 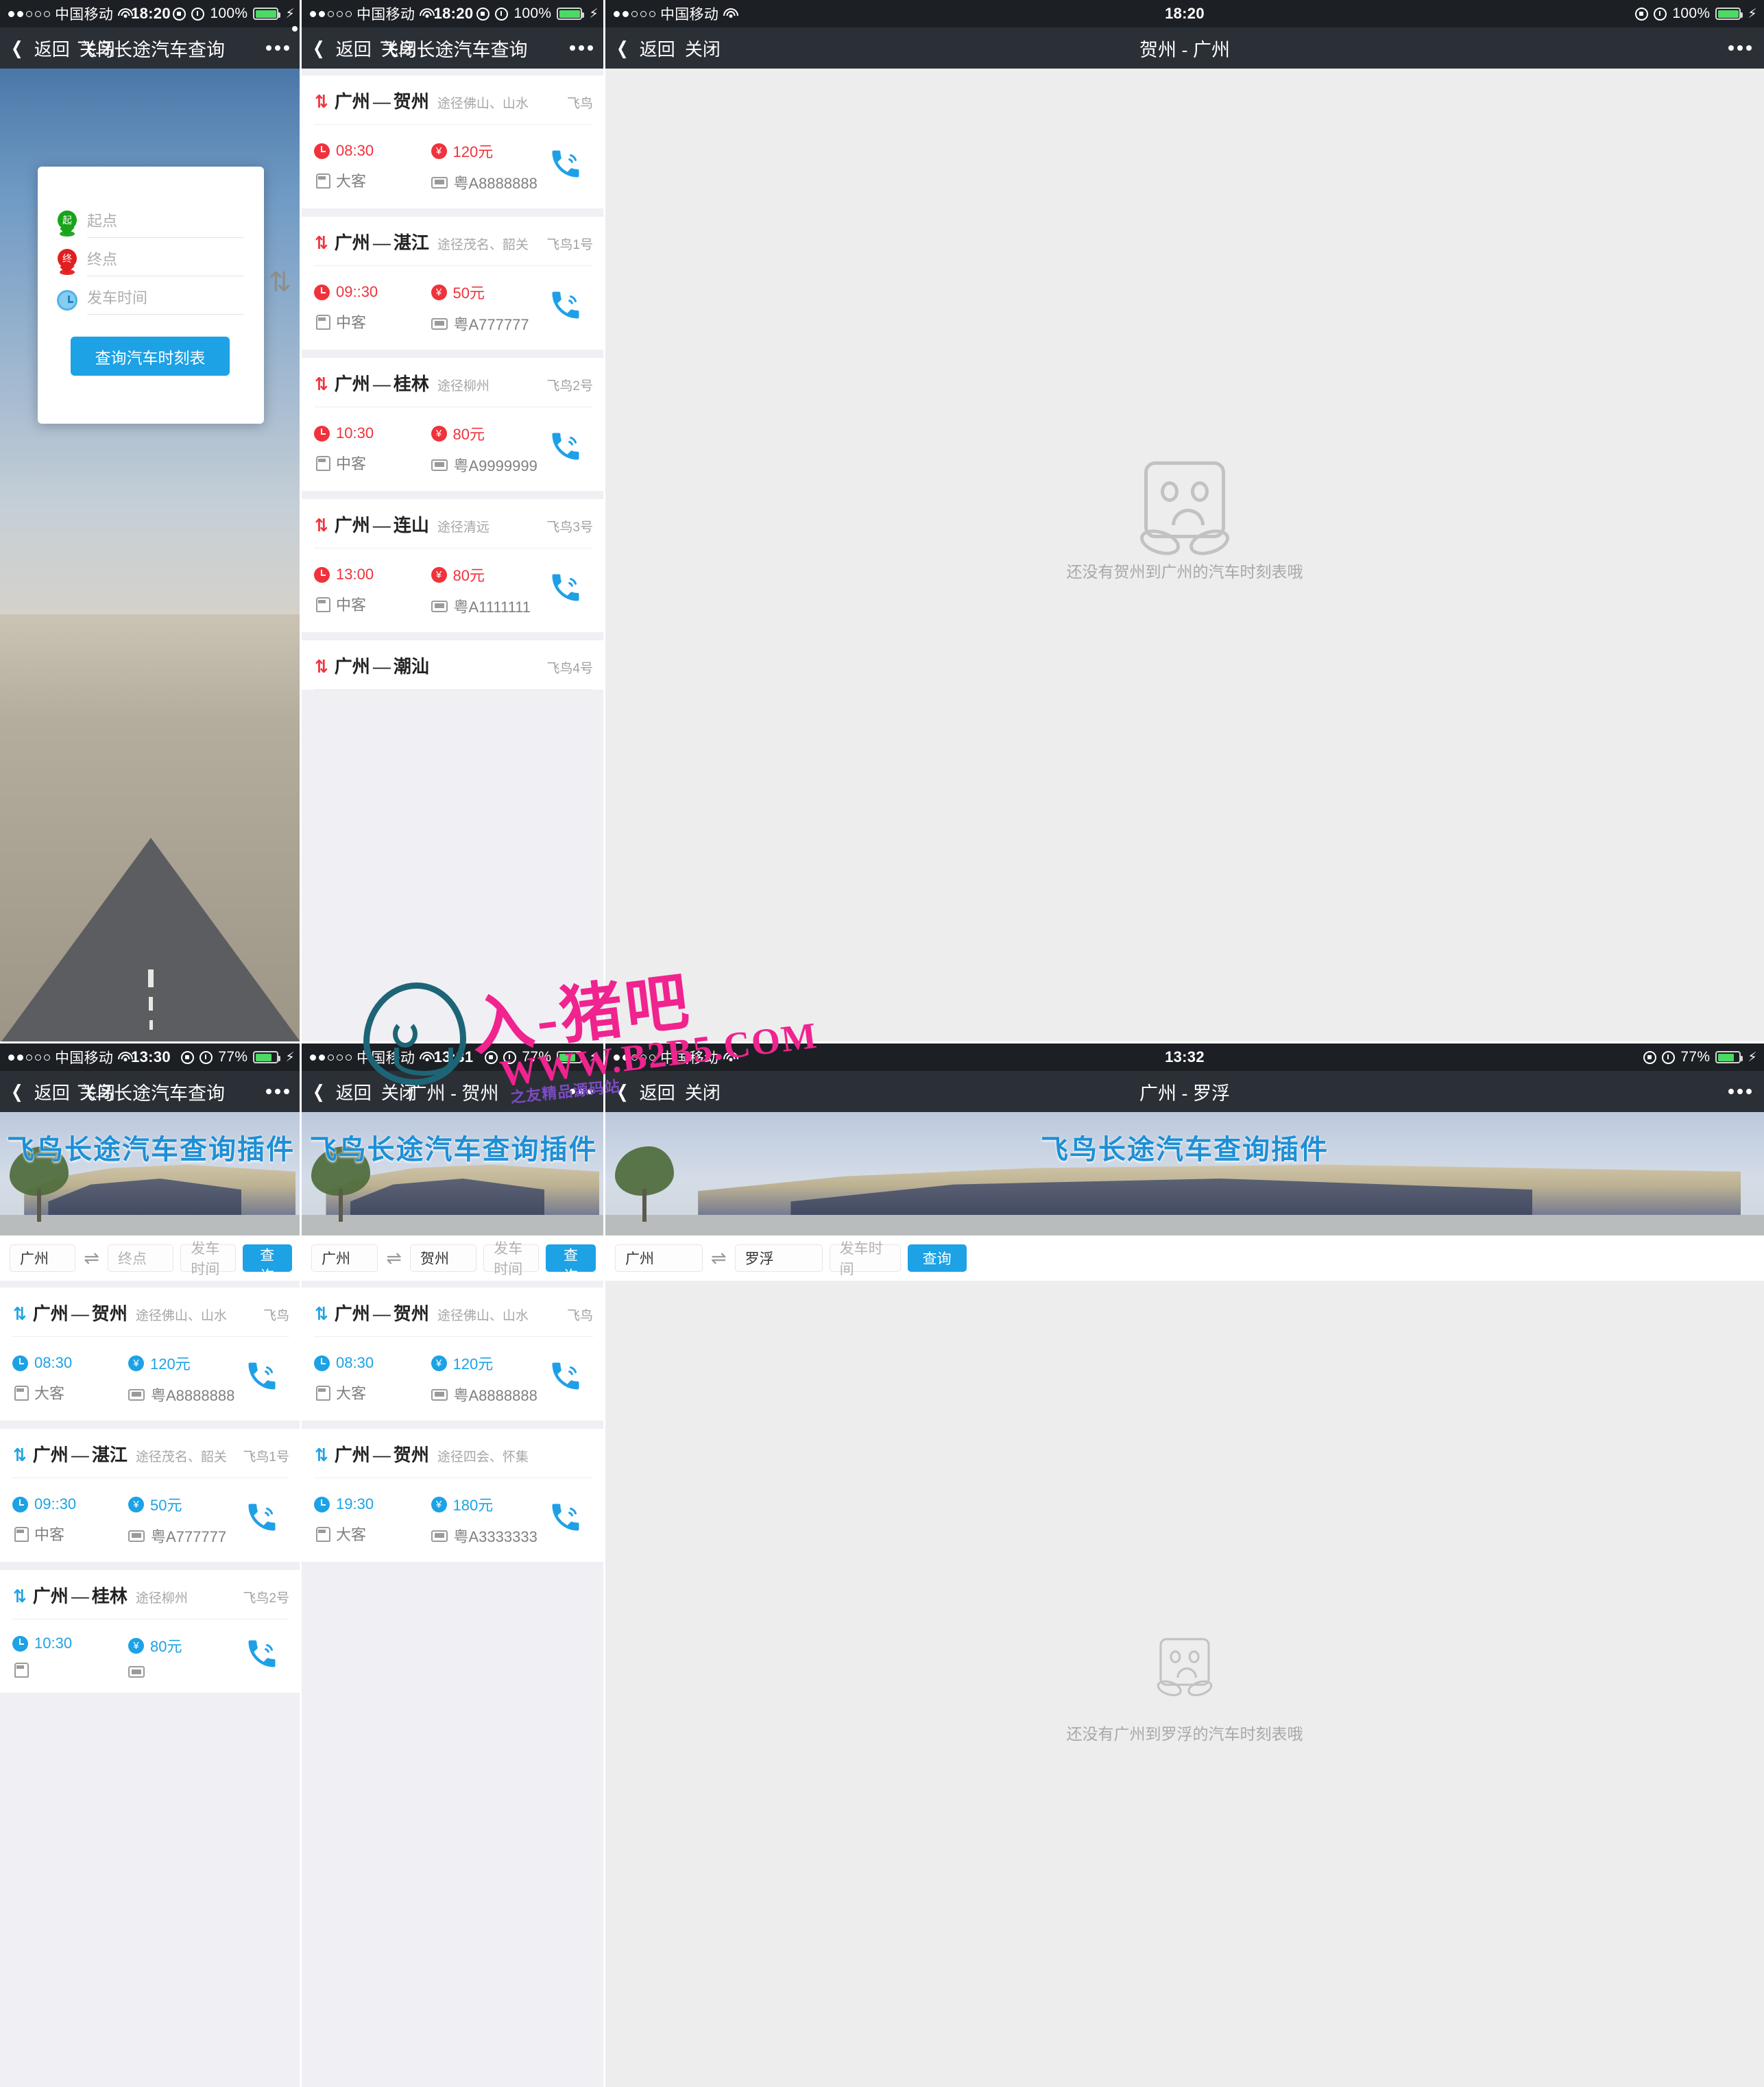 I want to click on bus-type: 中客, so click(x=351, y=322).